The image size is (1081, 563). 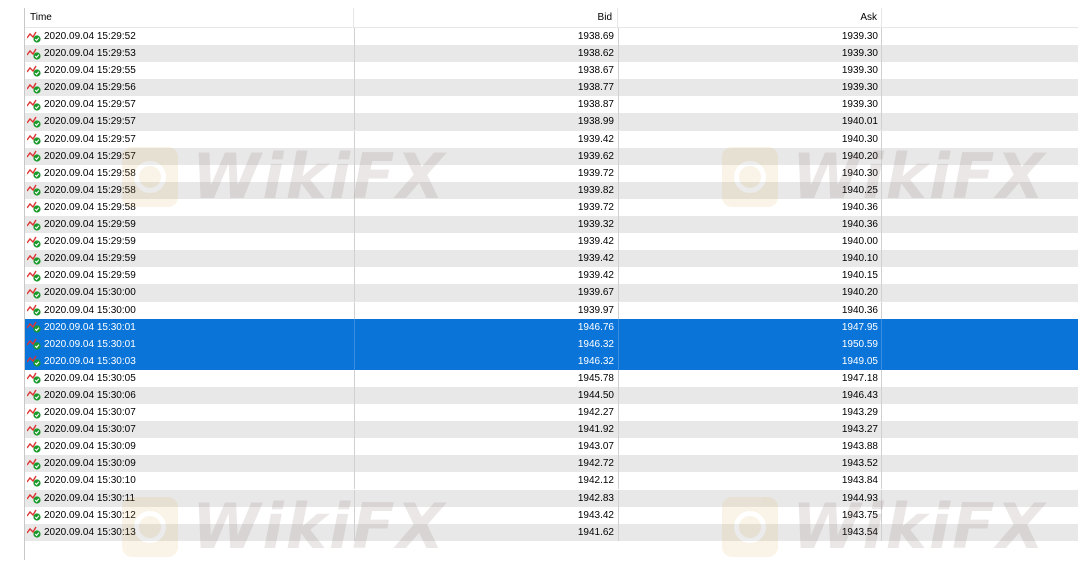 I want to click on time-cell: 2020.09.04 15:29:52, so click(x=189, y=36).